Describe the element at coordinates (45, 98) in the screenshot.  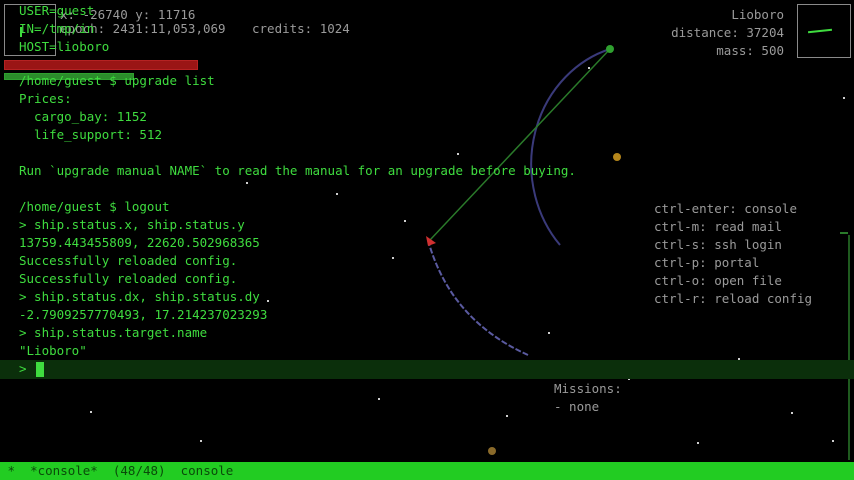
I see `console-line: Prices:` at that location.